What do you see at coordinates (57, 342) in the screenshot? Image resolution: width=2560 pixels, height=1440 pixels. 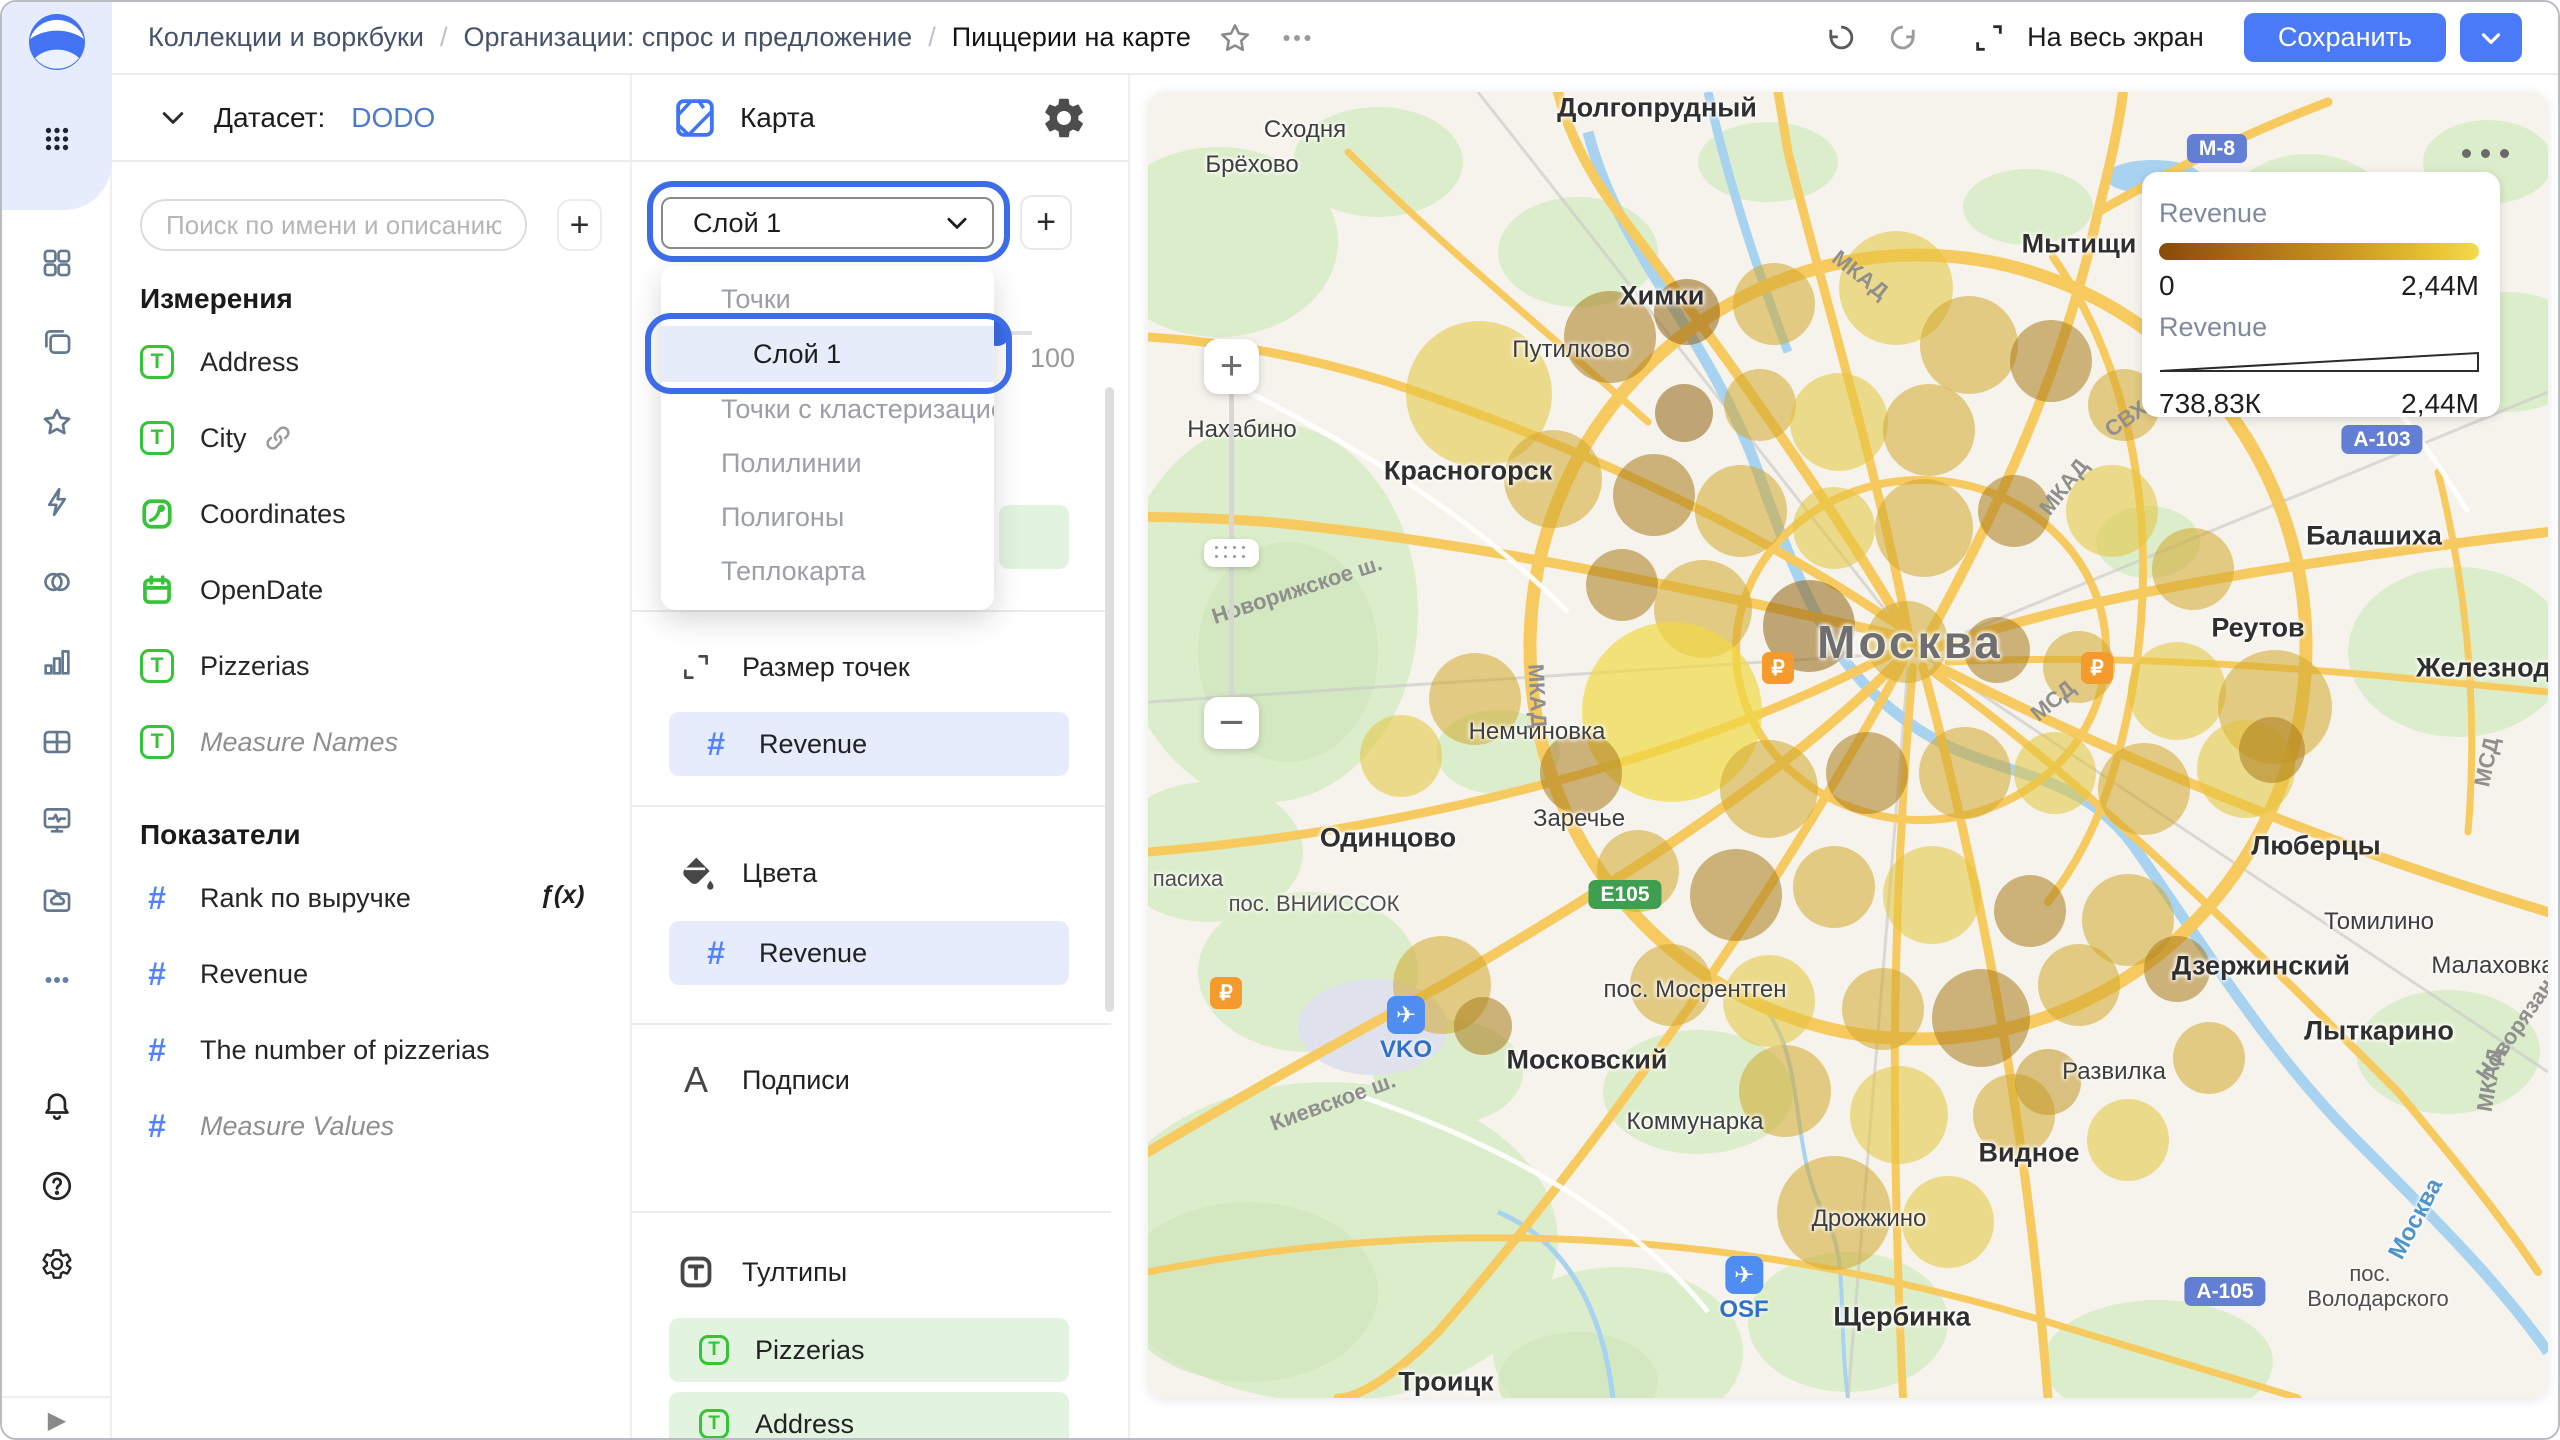 I see `collections-icon` at bounding box center [57, 342].